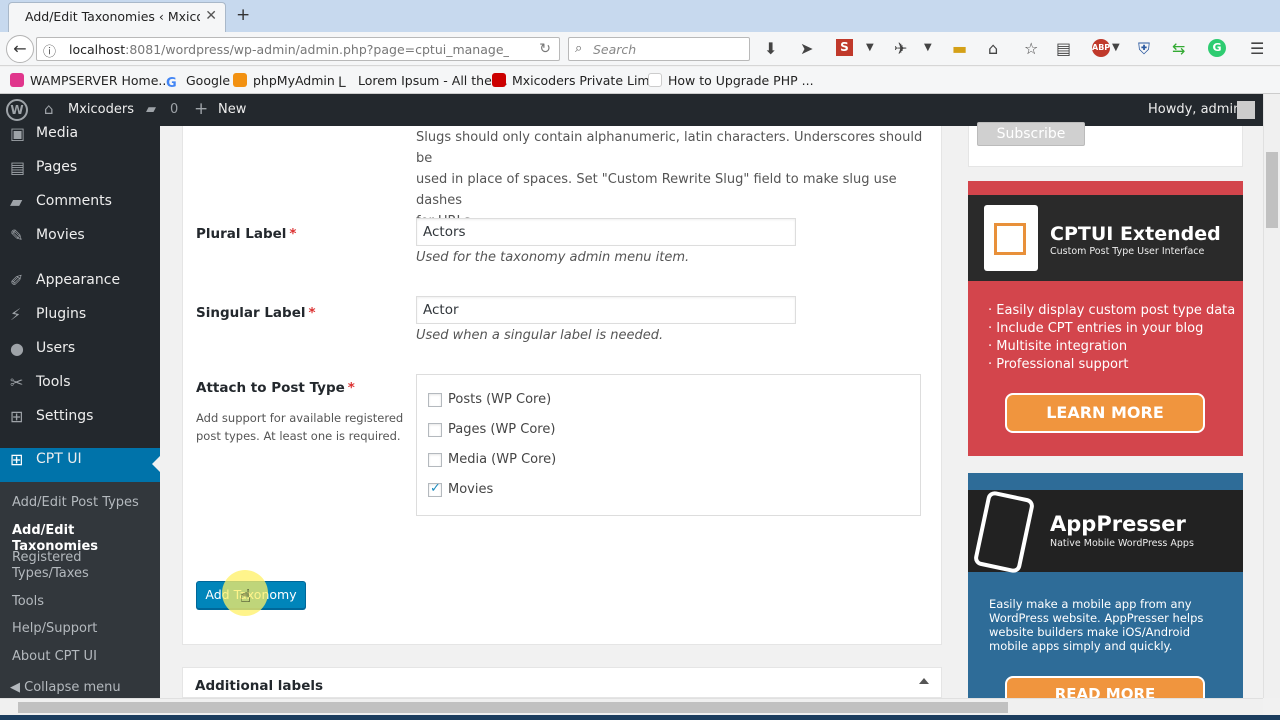  What do you see at coordinates (540, 335) in the screenshot?
I see `singular-label-description: Used when a singular label is needed.` at bounding box center [540, 335].